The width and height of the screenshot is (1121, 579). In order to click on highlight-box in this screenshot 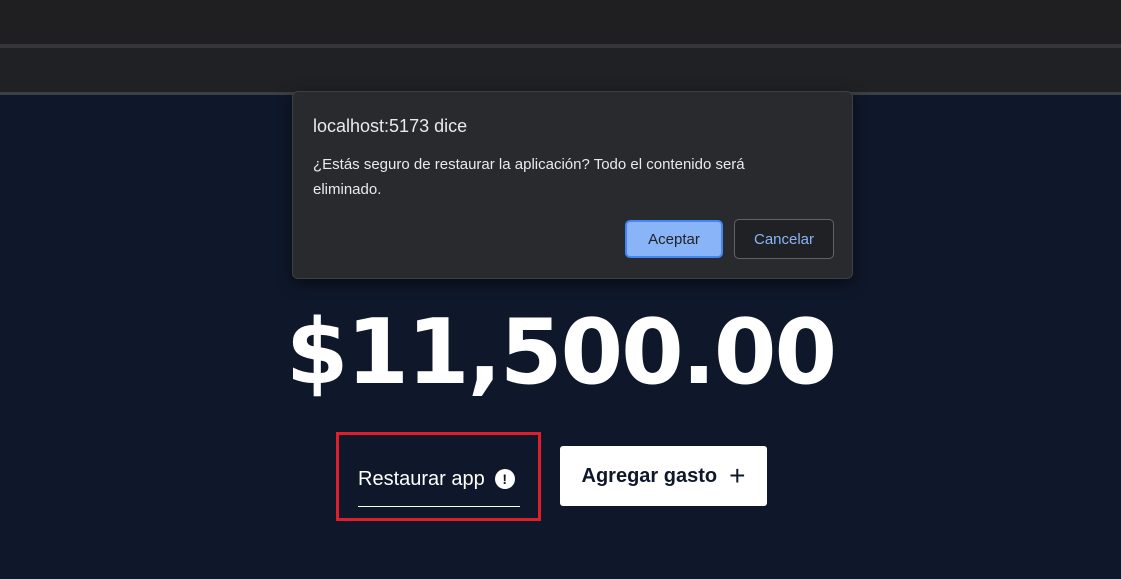, I will do `click(438, 476)`.